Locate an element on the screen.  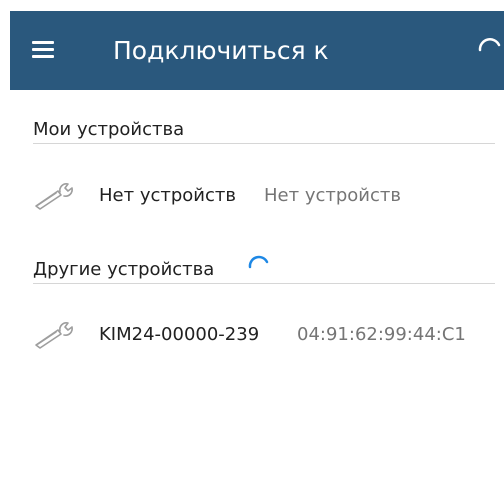
section-header-my-devices: Мои устройства is located at coordinates (109, 129).